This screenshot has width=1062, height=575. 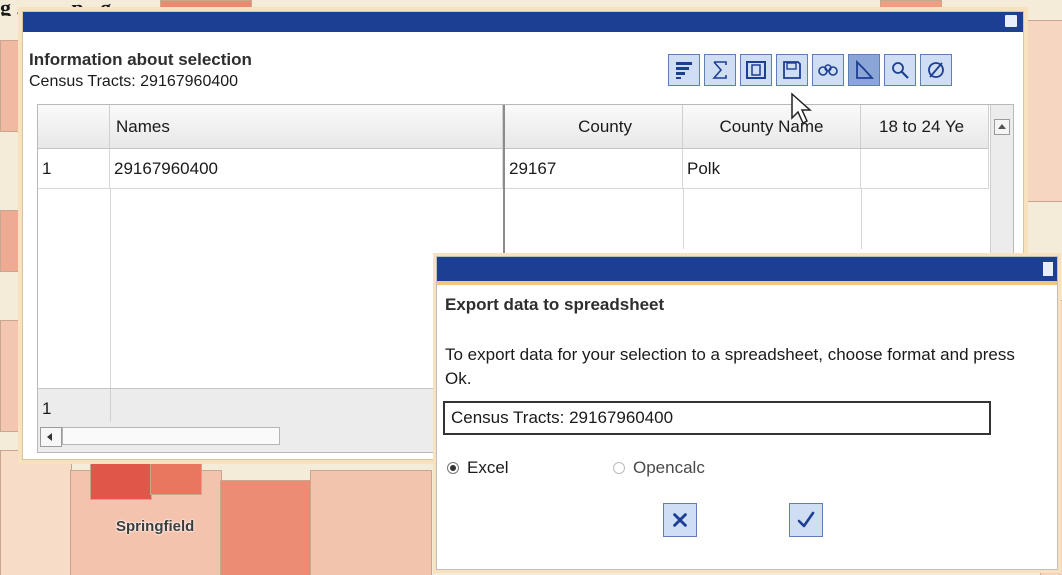 I want to click on clear-button, so click(x=936, y=70).